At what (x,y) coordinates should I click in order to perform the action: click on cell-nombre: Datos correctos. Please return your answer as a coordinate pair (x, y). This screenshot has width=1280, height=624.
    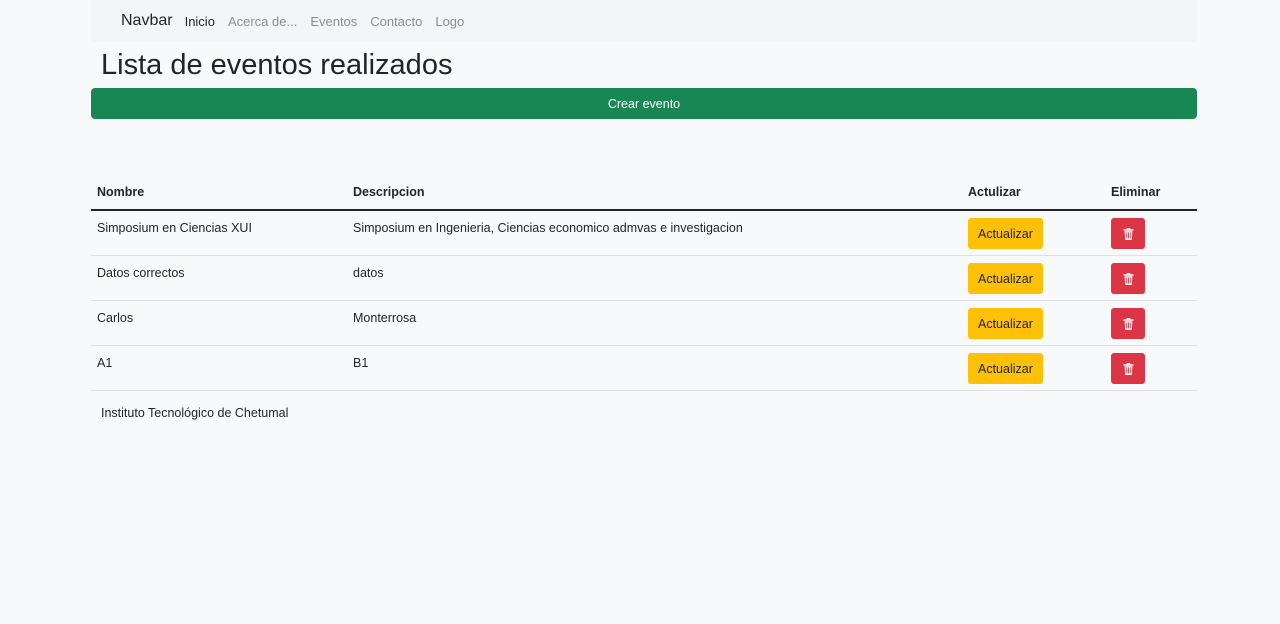
    Looking at the image, I should click on (219, 278).